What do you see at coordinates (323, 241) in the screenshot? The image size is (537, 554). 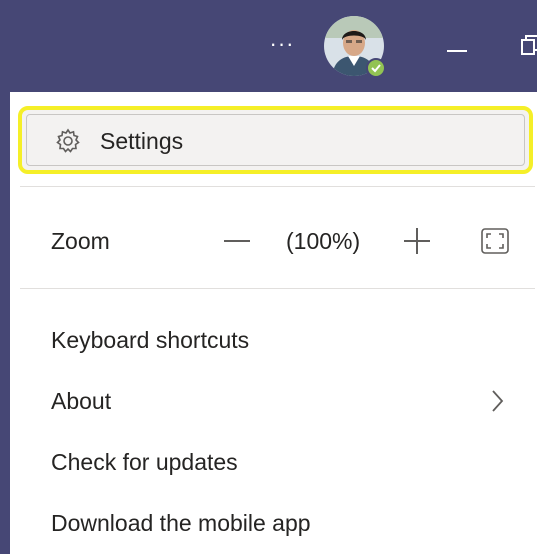 I see `zoom-level: (100%)` at bounding box center [323, 241].